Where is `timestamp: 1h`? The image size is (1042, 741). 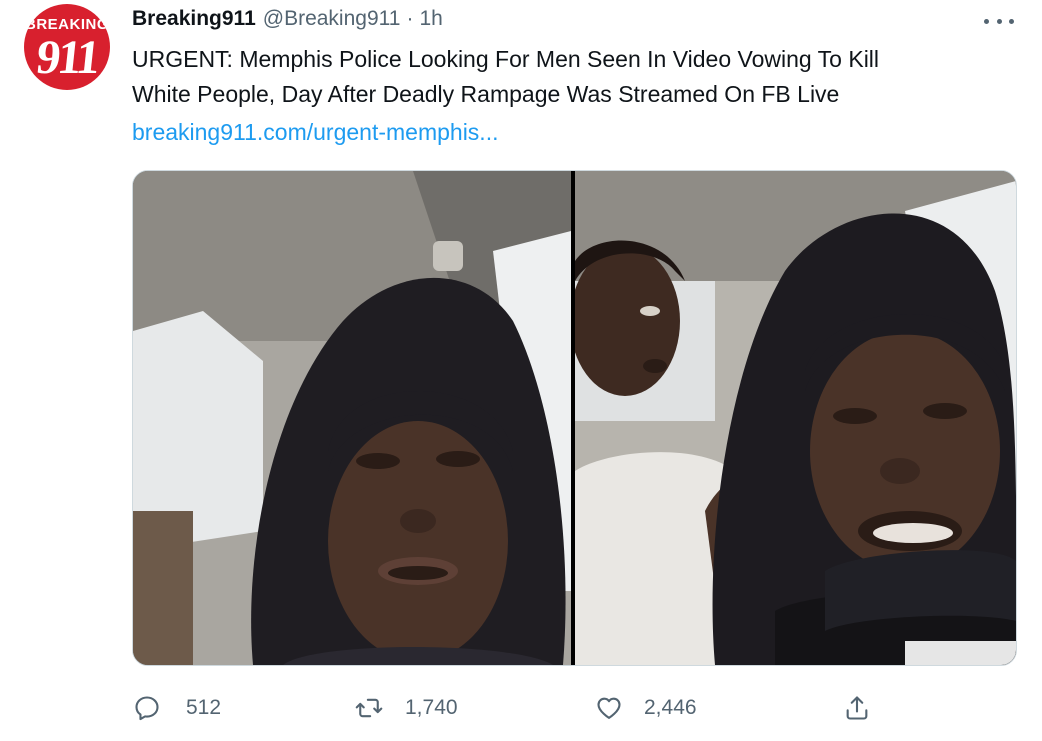
timestamp: 1h is located at coordinates (430, 19).